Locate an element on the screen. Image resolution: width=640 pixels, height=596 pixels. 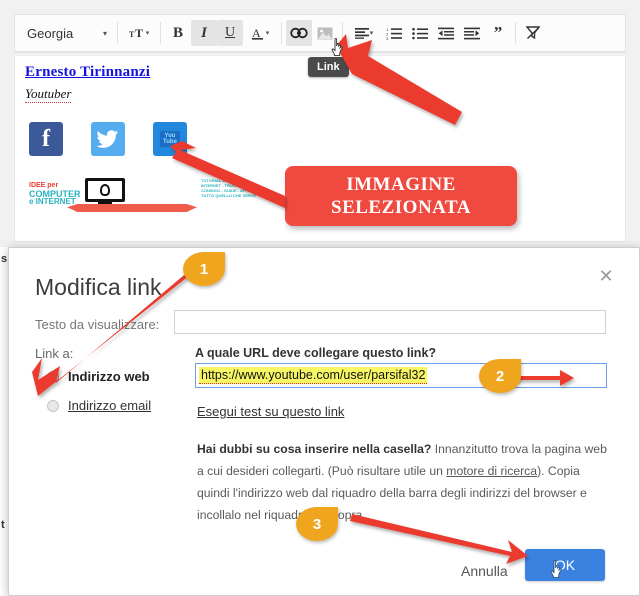
step-badge-2-number: 2 is located at coordinates (500, 376).